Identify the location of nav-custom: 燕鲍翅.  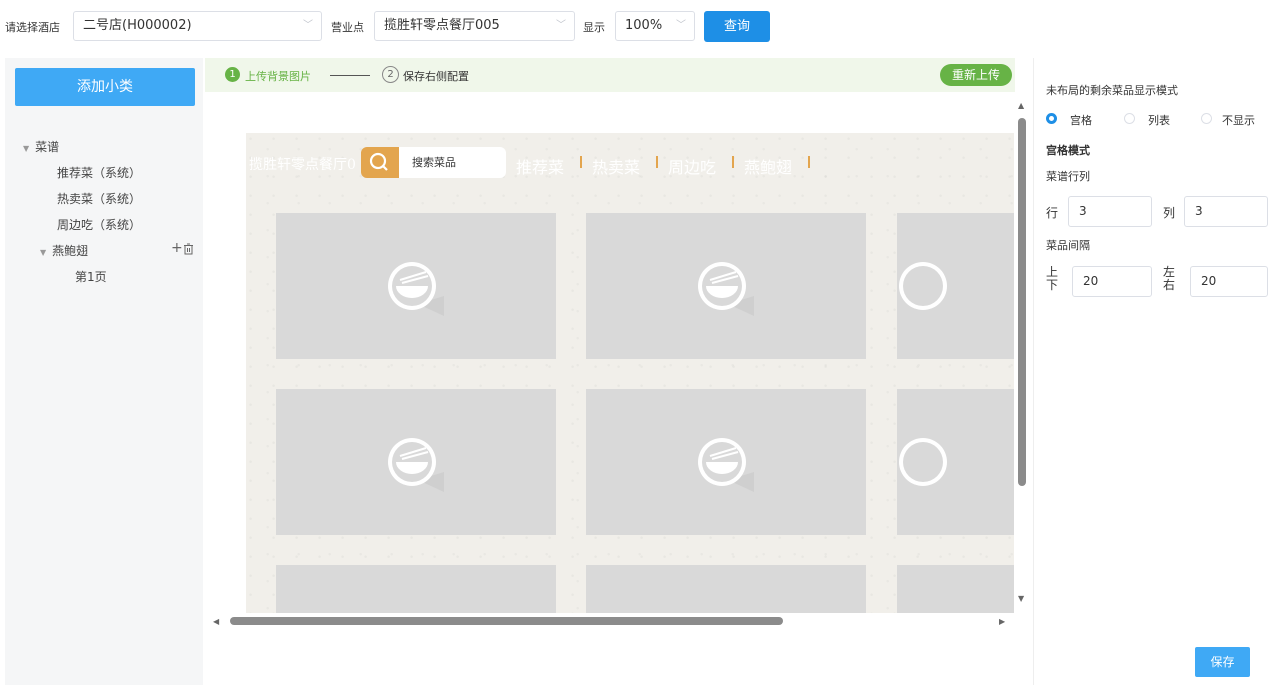
(768, 166).